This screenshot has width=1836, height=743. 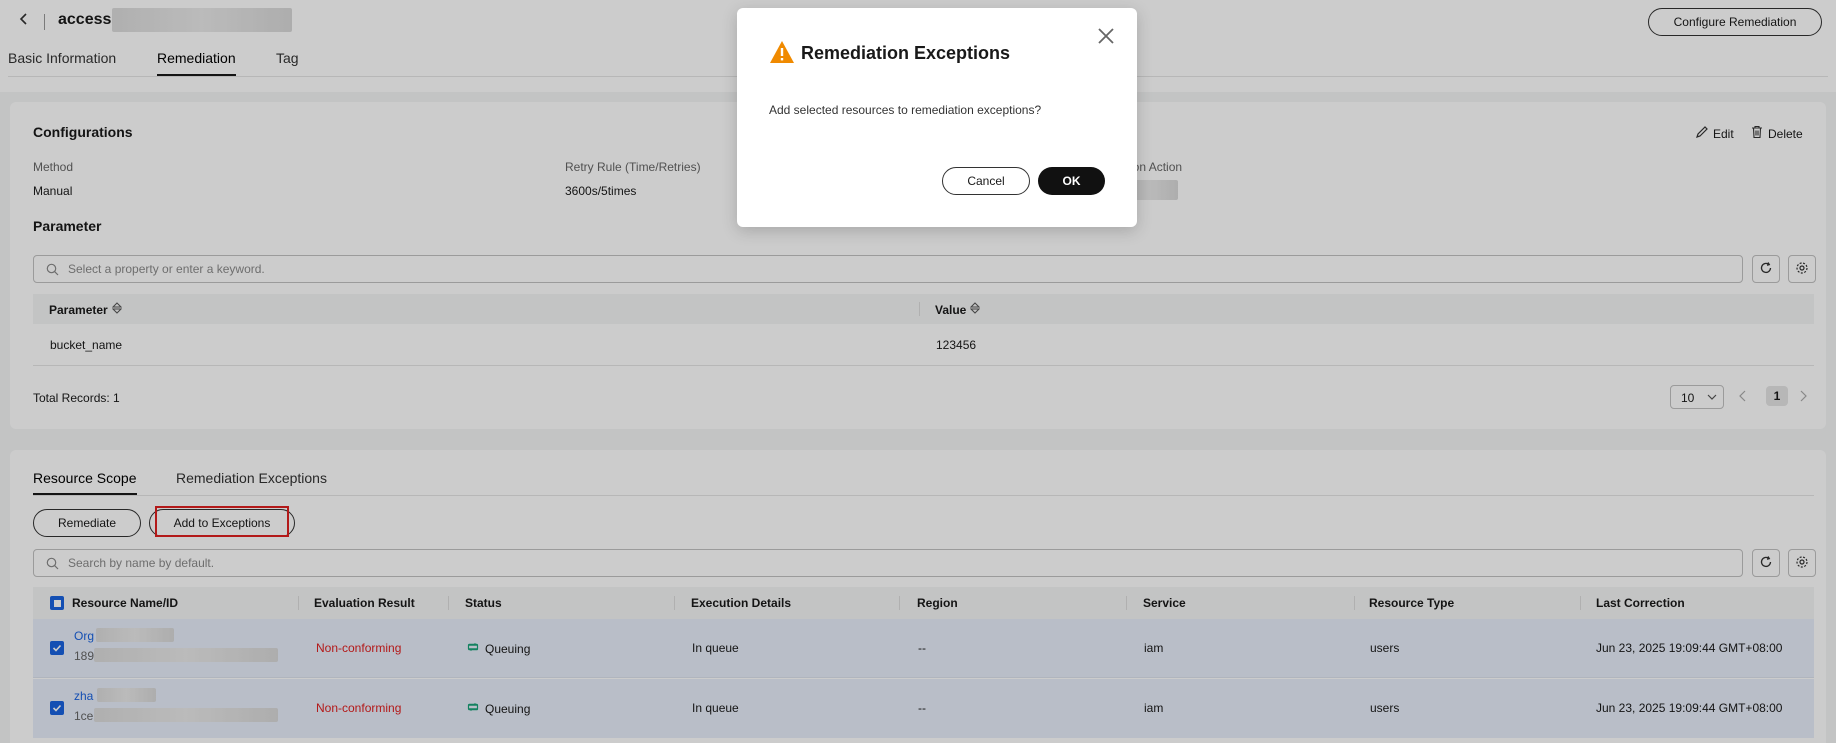 What do you see at coordinates (1106, 37) in the screenshot?
I see `close-icon` at bounding box center [1106, 37].